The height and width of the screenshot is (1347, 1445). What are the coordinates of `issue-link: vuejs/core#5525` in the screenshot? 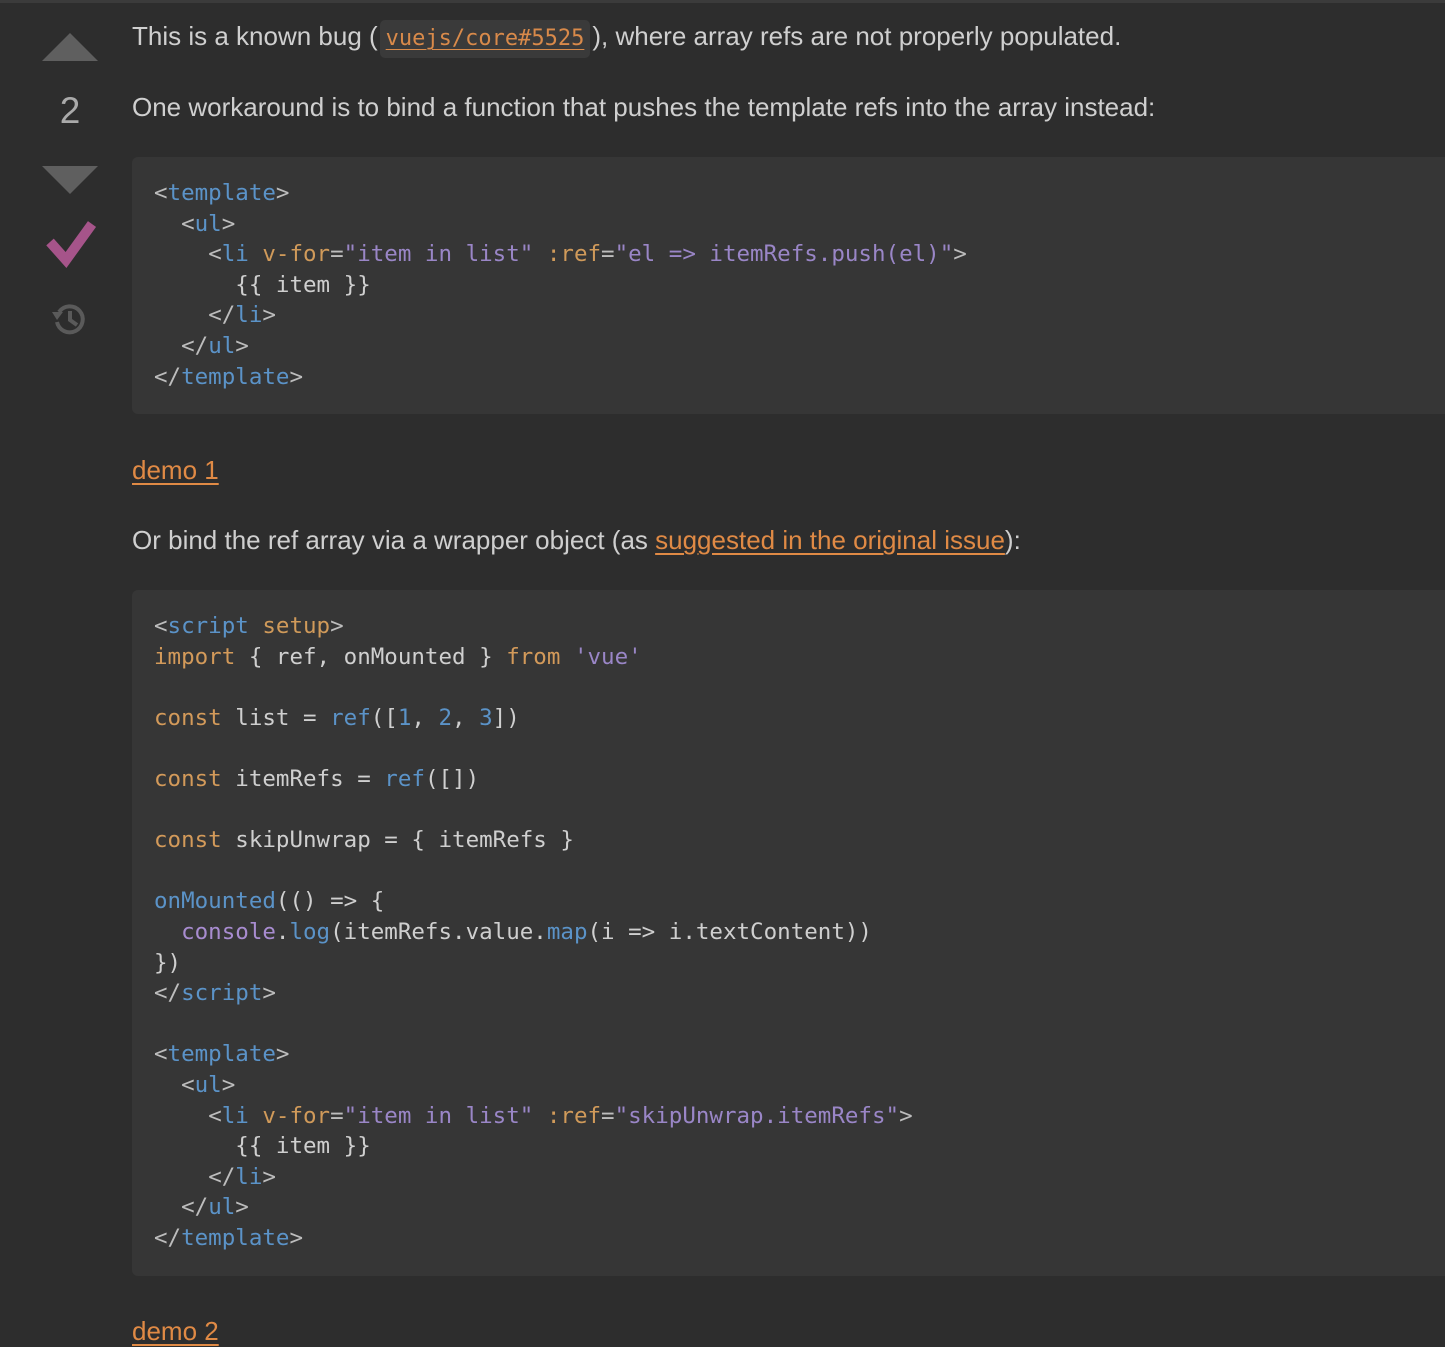 It's located at (485, 38).